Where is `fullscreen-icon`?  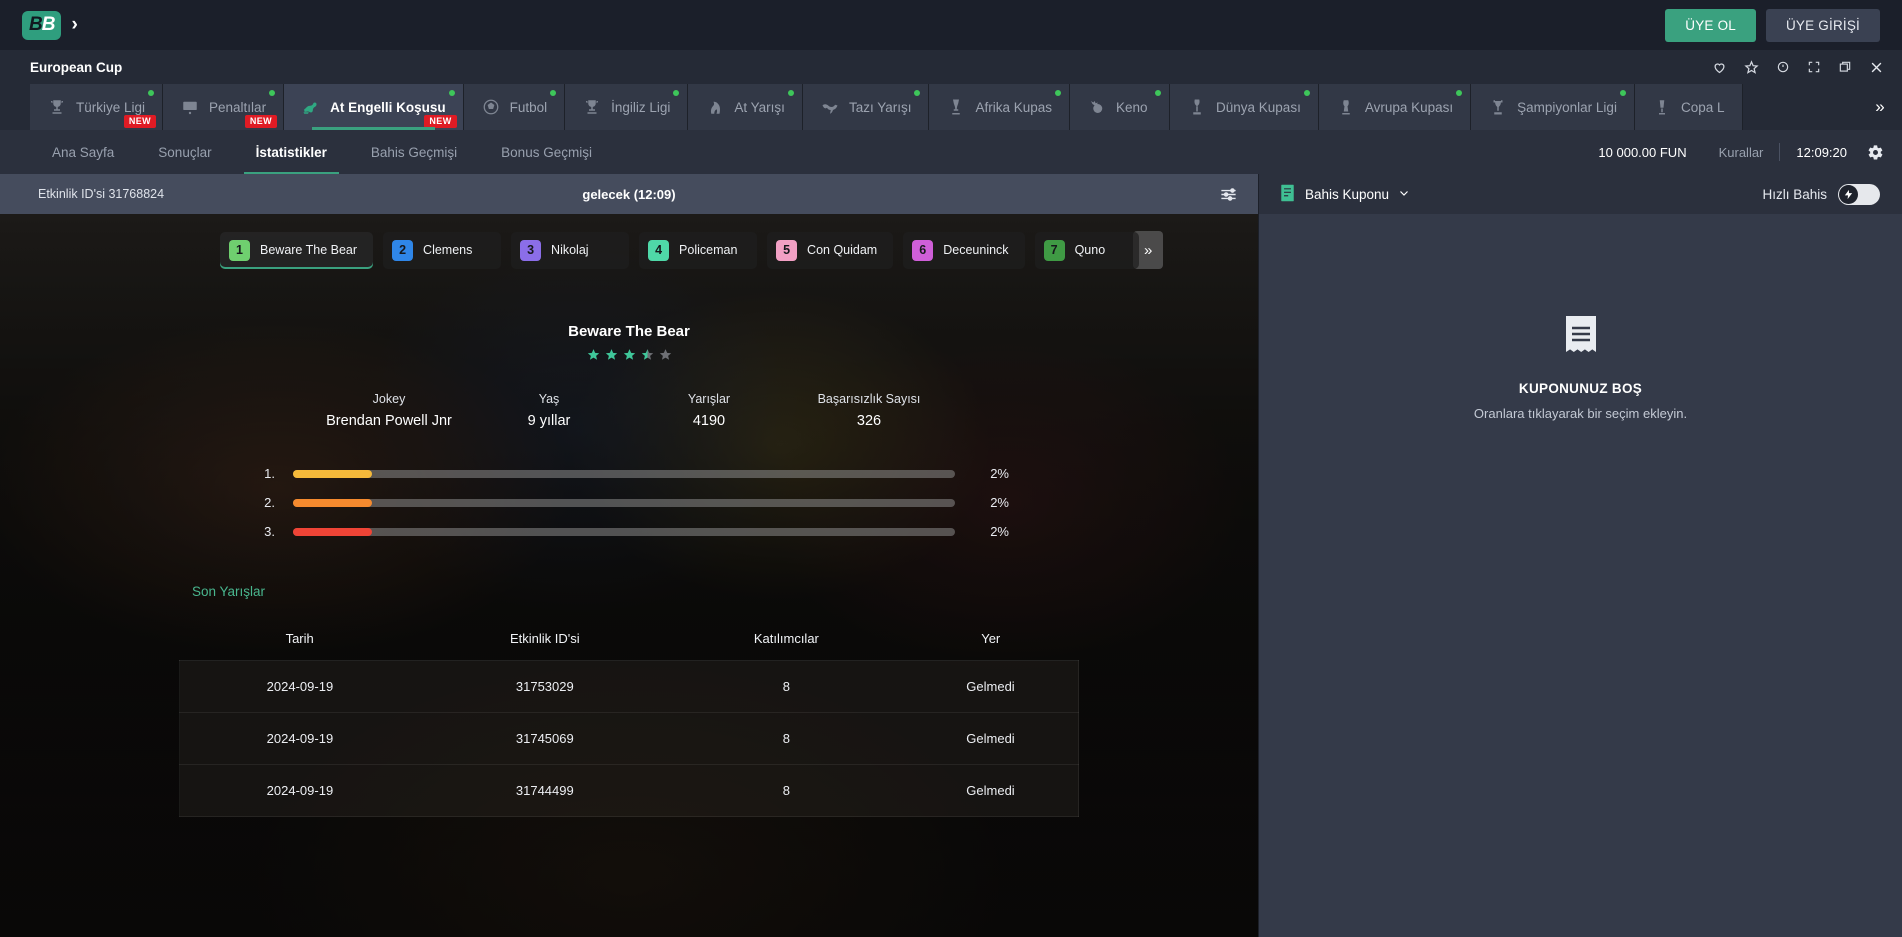 fullscreen-icon is located at coordinates (1814, 67).